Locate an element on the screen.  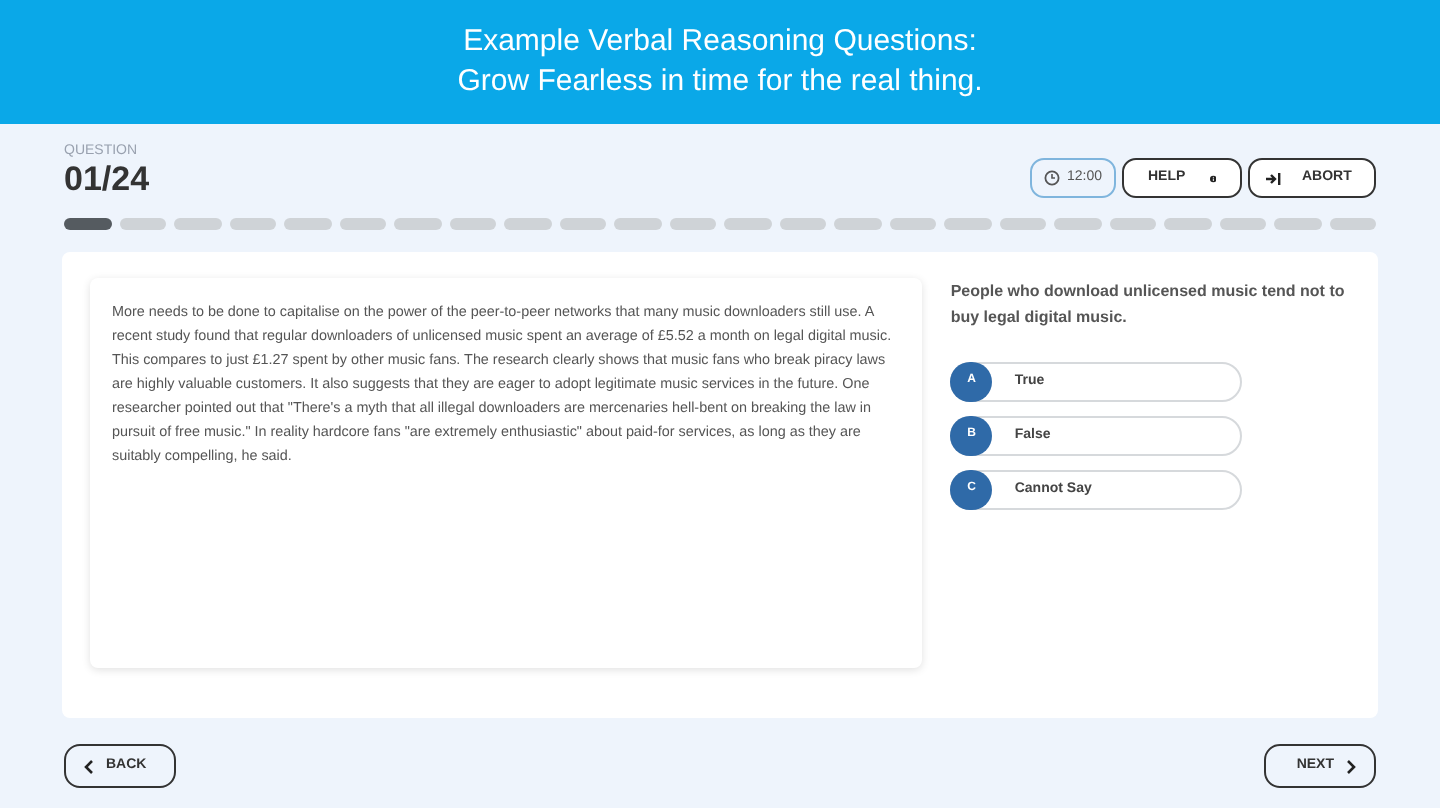
header-title: Grow Fearless in time for the real thing. is located at coordinates (720, 82).